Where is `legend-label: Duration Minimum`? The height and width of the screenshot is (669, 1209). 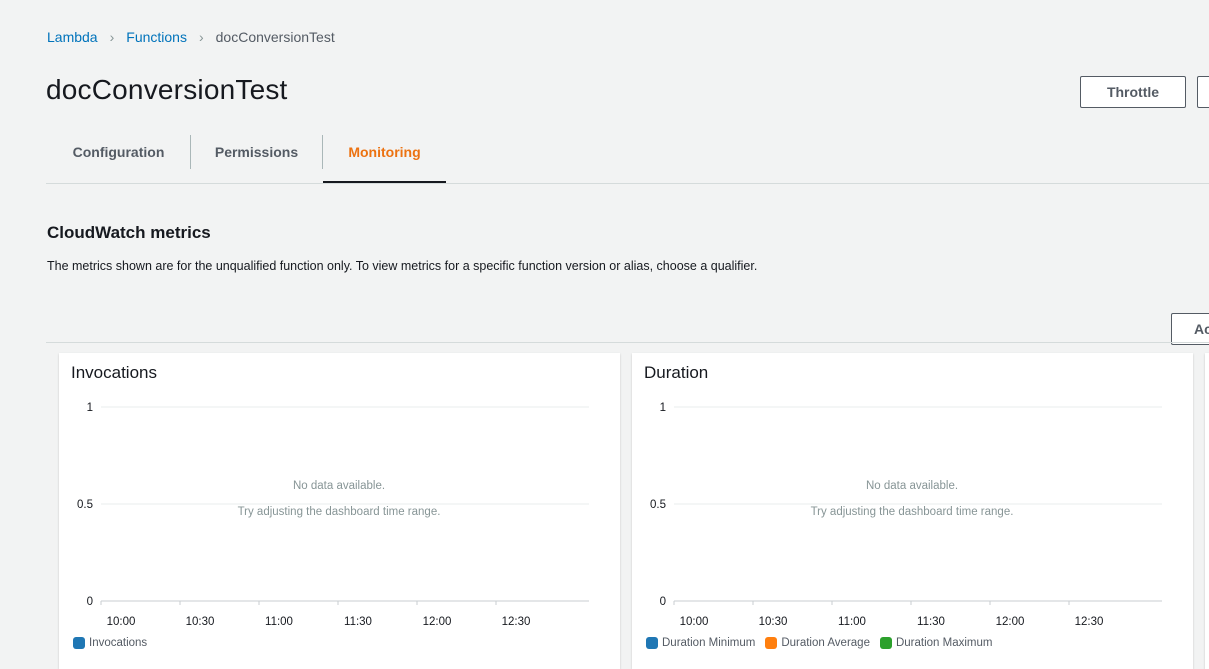
legend-label: Duration Minimum is located at coordinates (709, 643).